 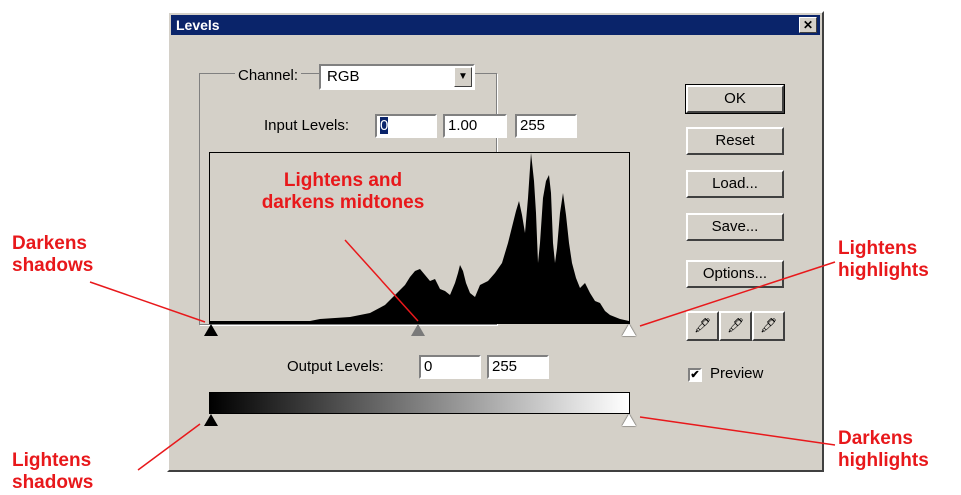 What do you see at coordinates (737, 431) in the screenshot?
I see `darkens-highlights-line` at bounding box center [737, 431].